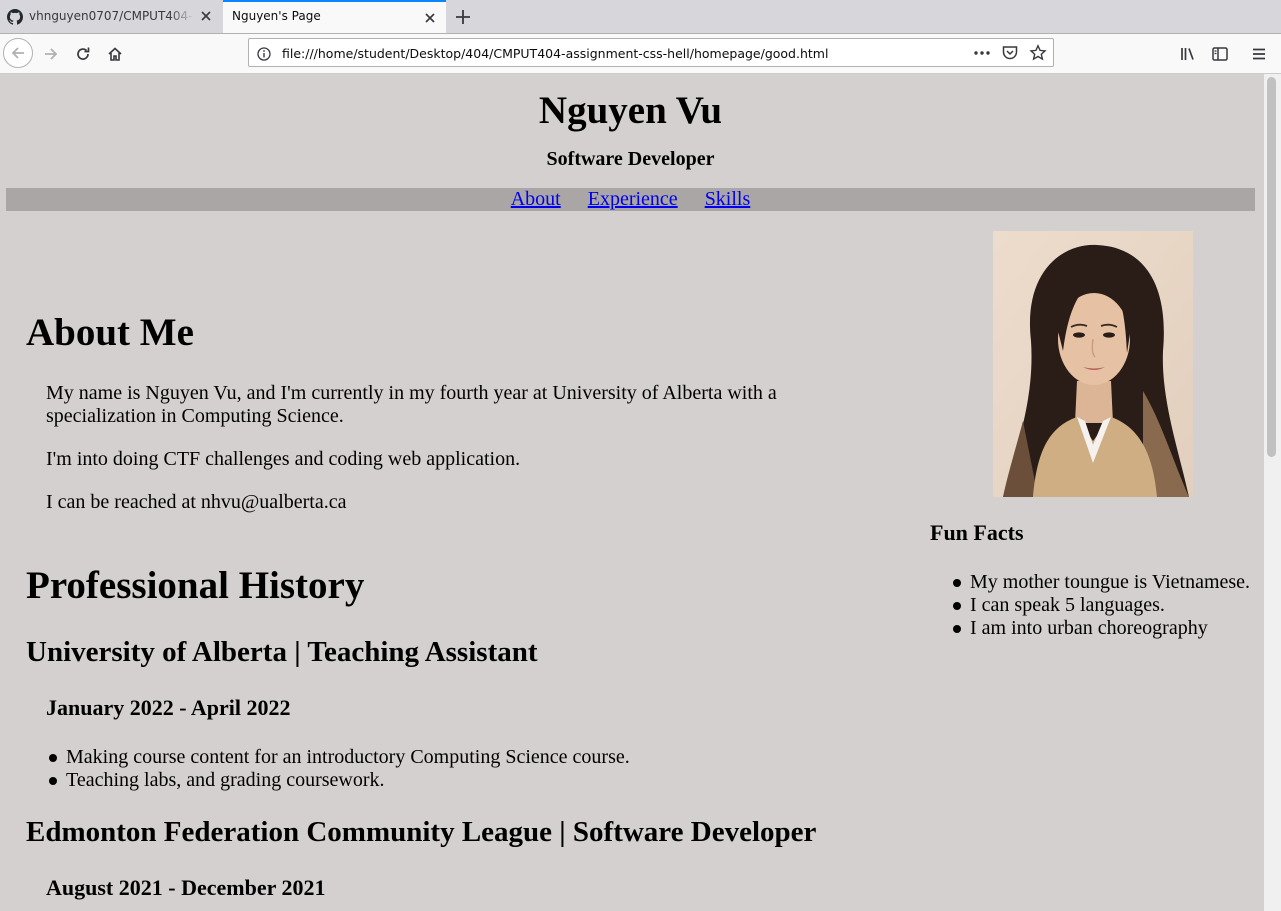 The height and width of the screenshot is (911, 1281). What do you see at coordinates (630, 159) in the screenshot?
I see `page-subtitle: Software Developer` at bounding box center [630, 159].